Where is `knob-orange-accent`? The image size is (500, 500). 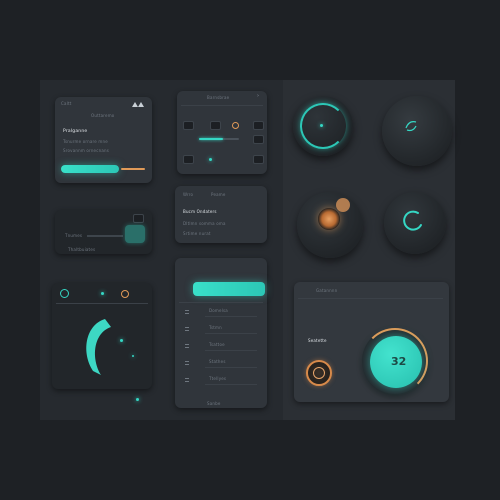
knob-orange-accent is located at coordinates (343, 205).